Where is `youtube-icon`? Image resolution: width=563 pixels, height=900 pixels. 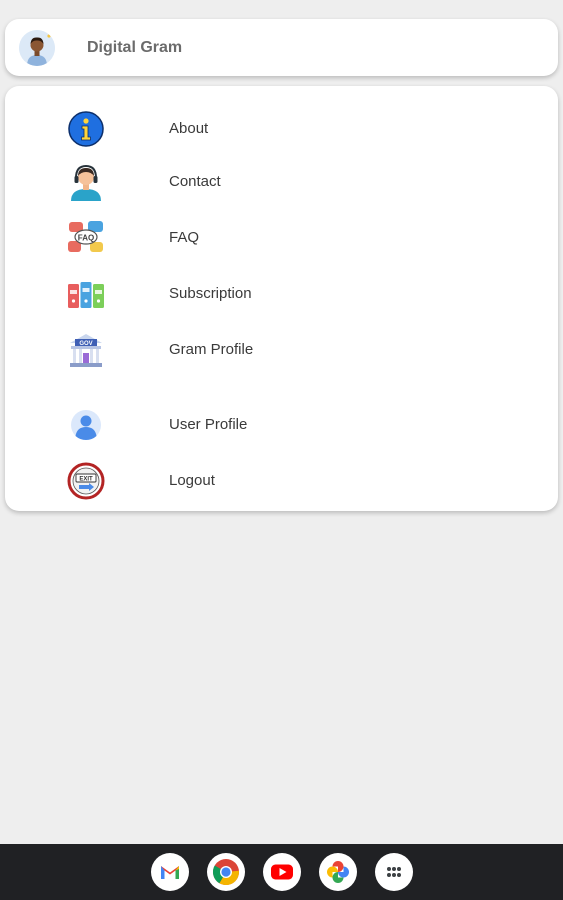
youtube-icon is located at coordinates (282, 872).